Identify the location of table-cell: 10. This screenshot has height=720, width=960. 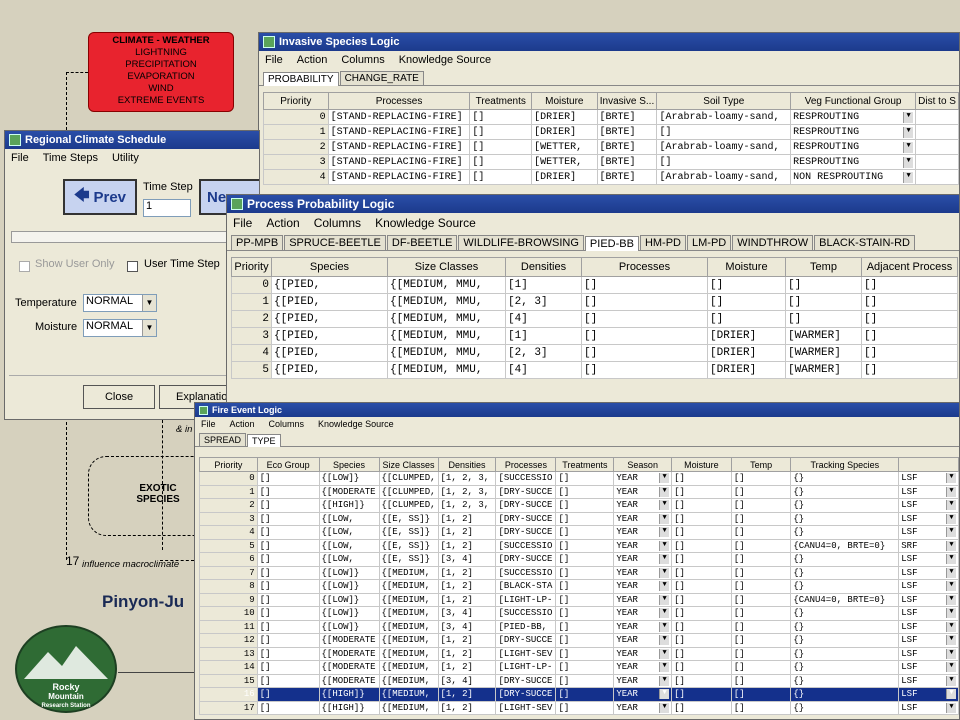
(228, 613).